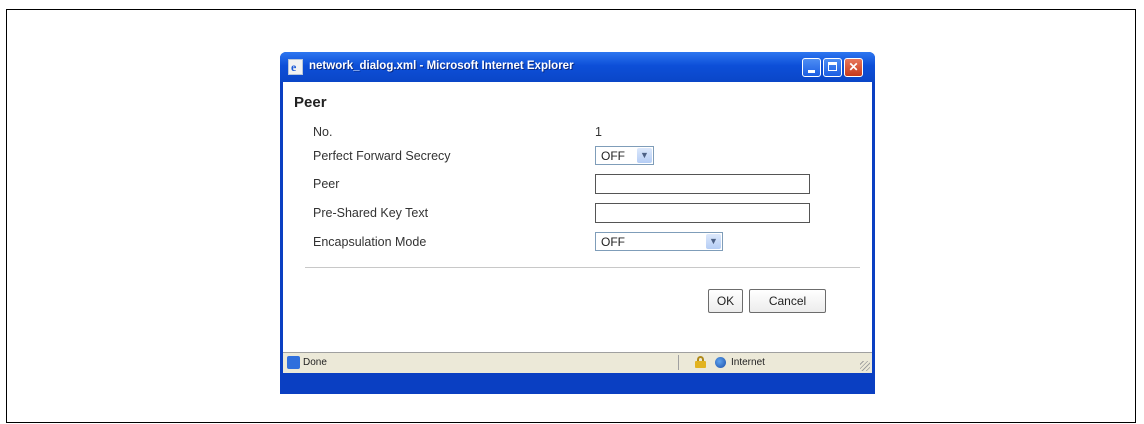  I want to click on row-pfs: Perfect Forward Secrecy OFF ▼, so click(578, 156).